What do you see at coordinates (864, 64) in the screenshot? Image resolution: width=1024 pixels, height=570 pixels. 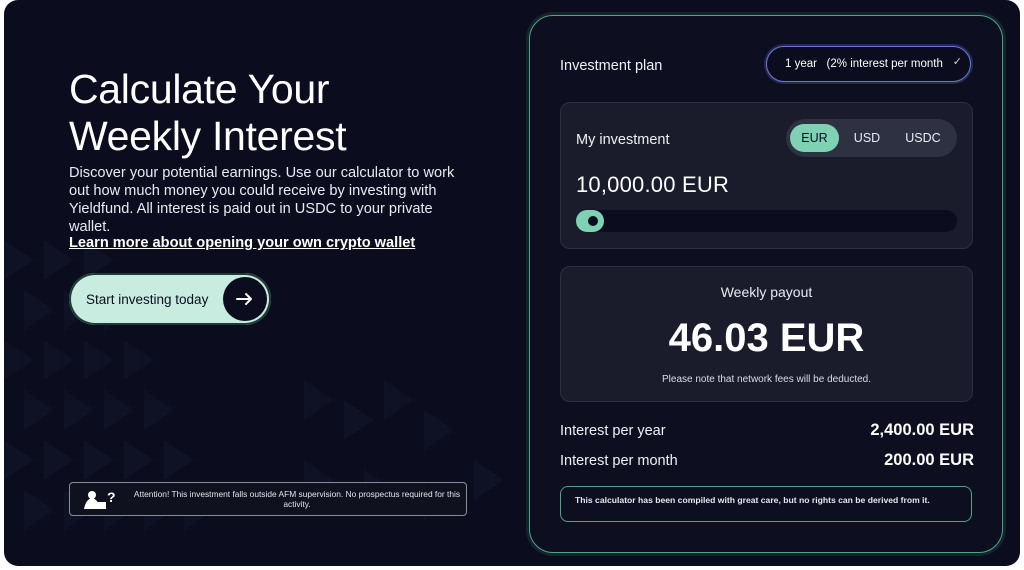 I see `plan-select-value: 1 year (2% interest per month` at bounding box center [864, 64].